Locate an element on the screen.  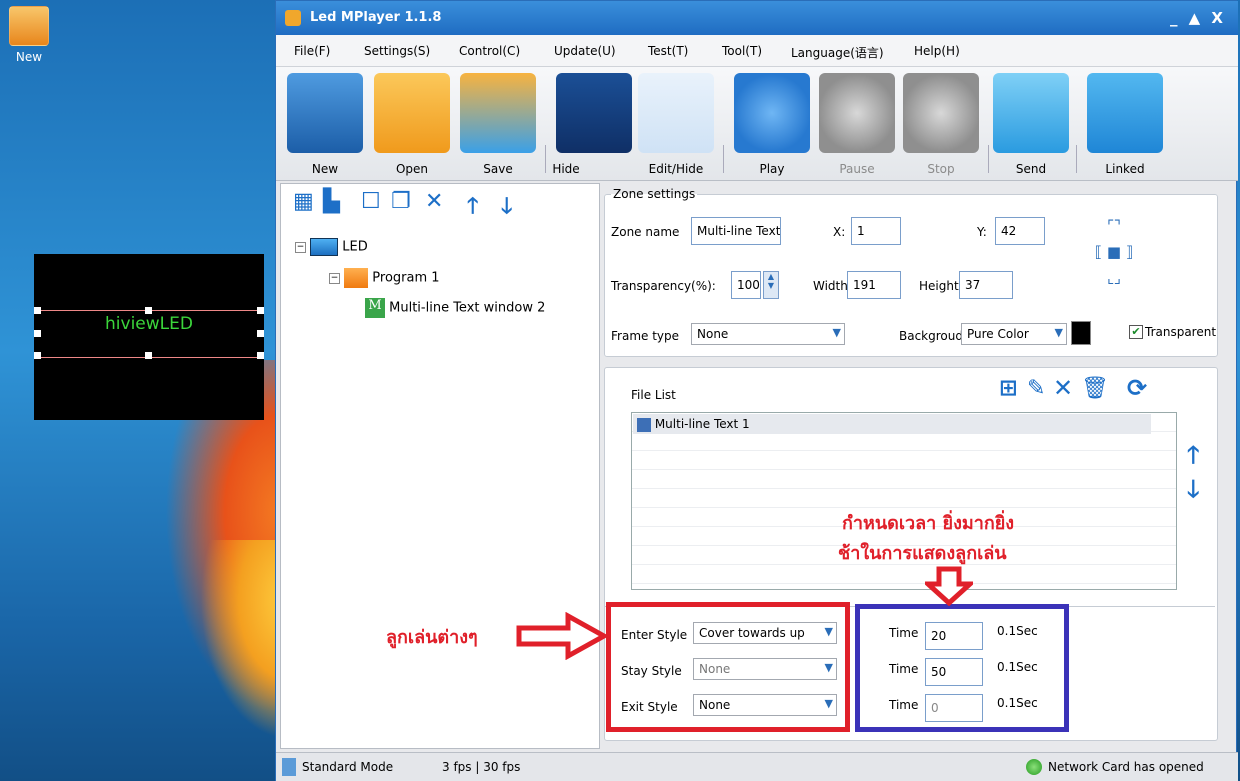
file-name: Multi-line Text 1 is located at coordinates (702, 424).